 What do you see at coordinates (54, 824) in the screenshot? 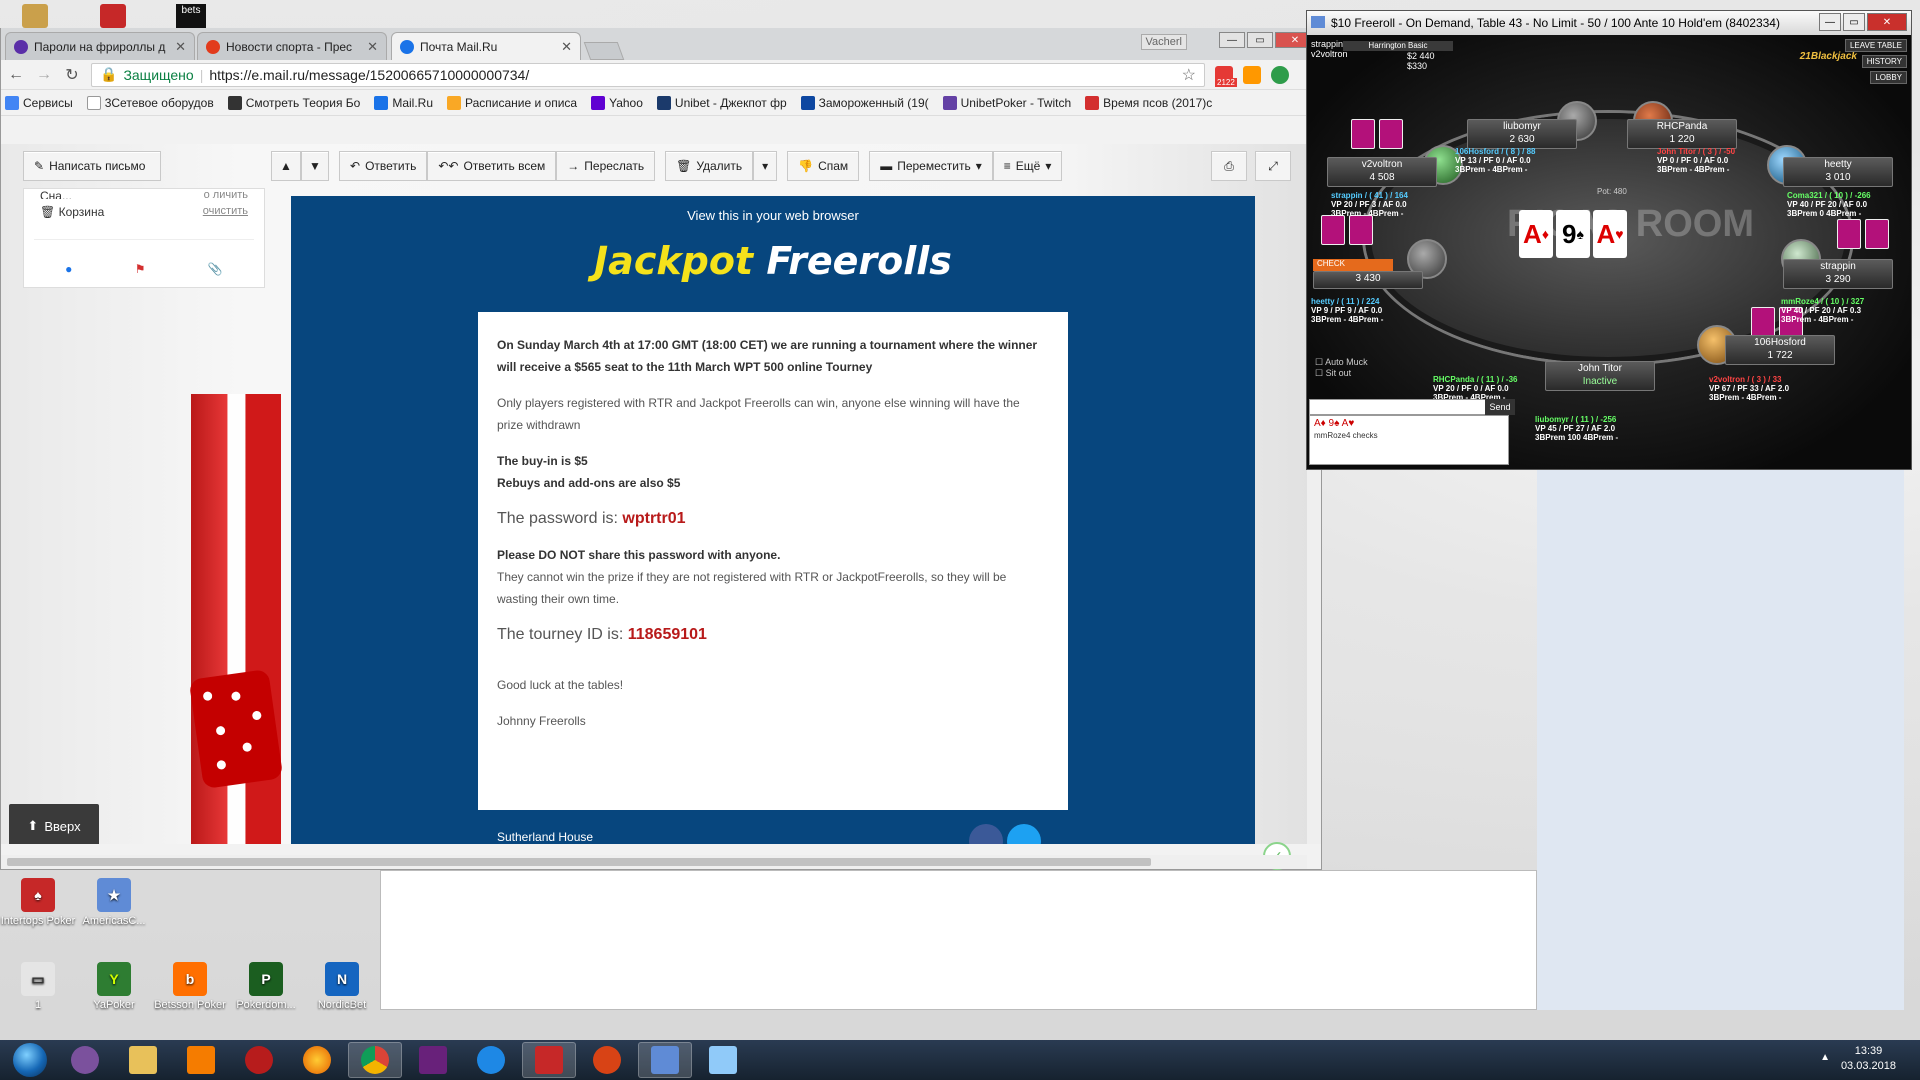
I see `scroll-up-button: ⬆ Вверх` at bounding box center [54, 824].